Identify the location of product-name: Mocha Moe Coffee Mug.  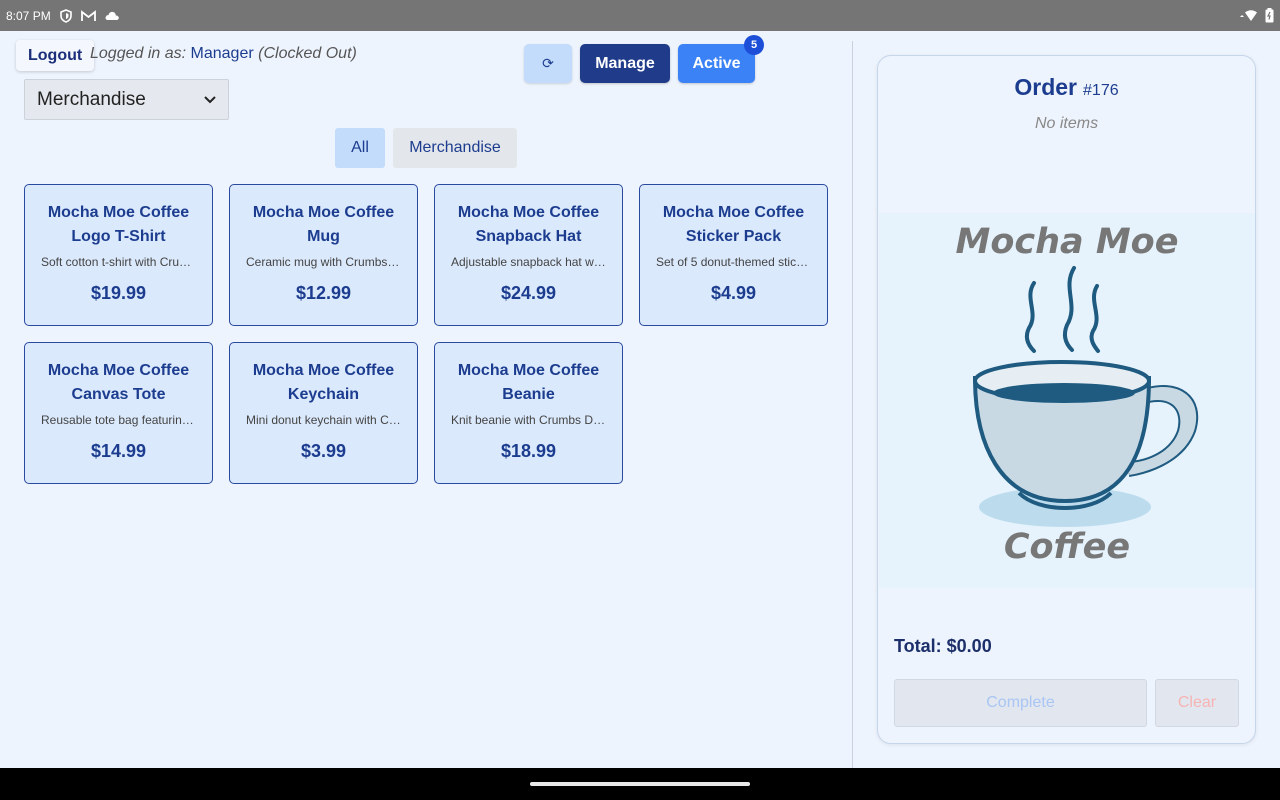
(323, 224).